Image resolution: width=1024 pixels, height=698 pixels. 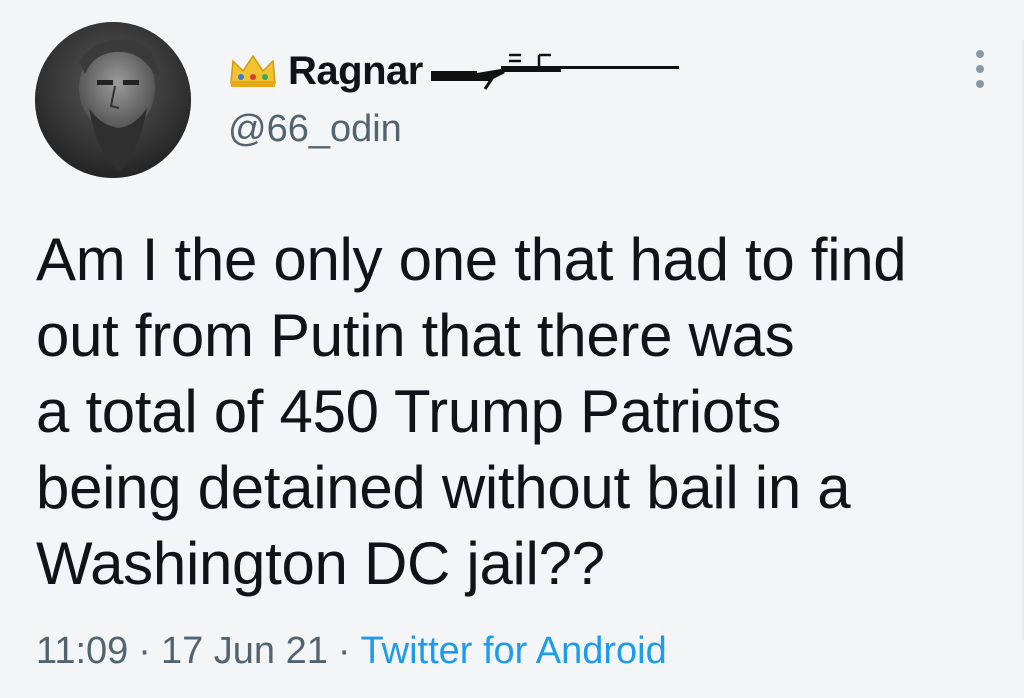 I want to click on tweet-date: 17 Jun 21, so click(x=244, y=651).